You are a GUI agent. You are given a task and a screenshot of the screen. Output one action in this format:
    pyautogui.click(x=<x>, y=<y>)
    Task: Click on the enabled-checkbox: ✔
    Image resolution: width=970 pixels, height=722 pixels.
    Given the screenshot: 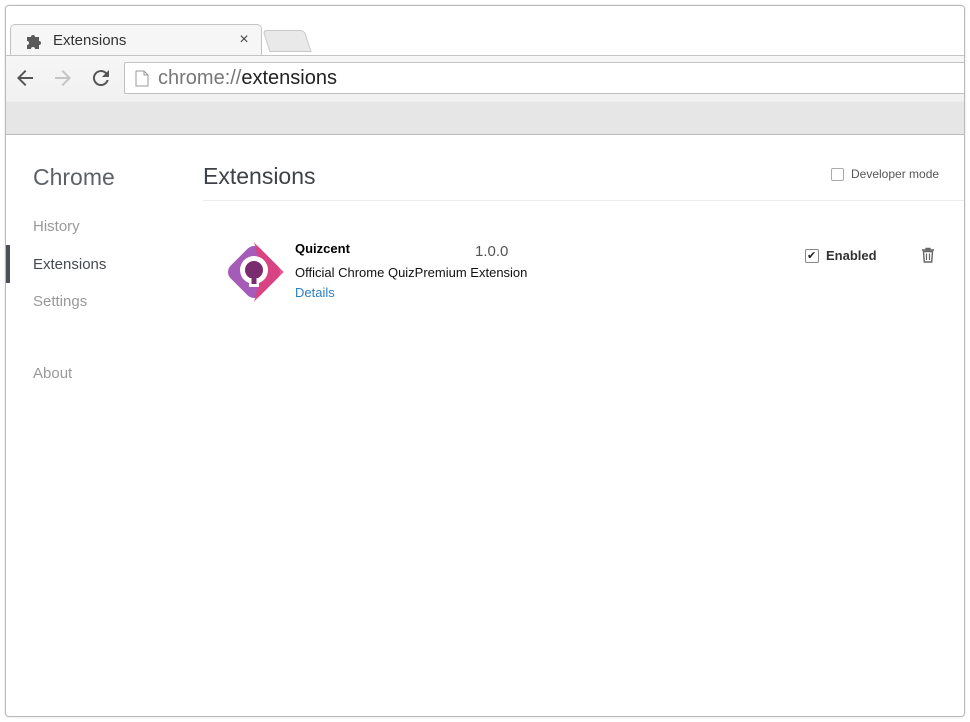 What is the action you would take?
    pyautogui.click(x=812, y=256)
    